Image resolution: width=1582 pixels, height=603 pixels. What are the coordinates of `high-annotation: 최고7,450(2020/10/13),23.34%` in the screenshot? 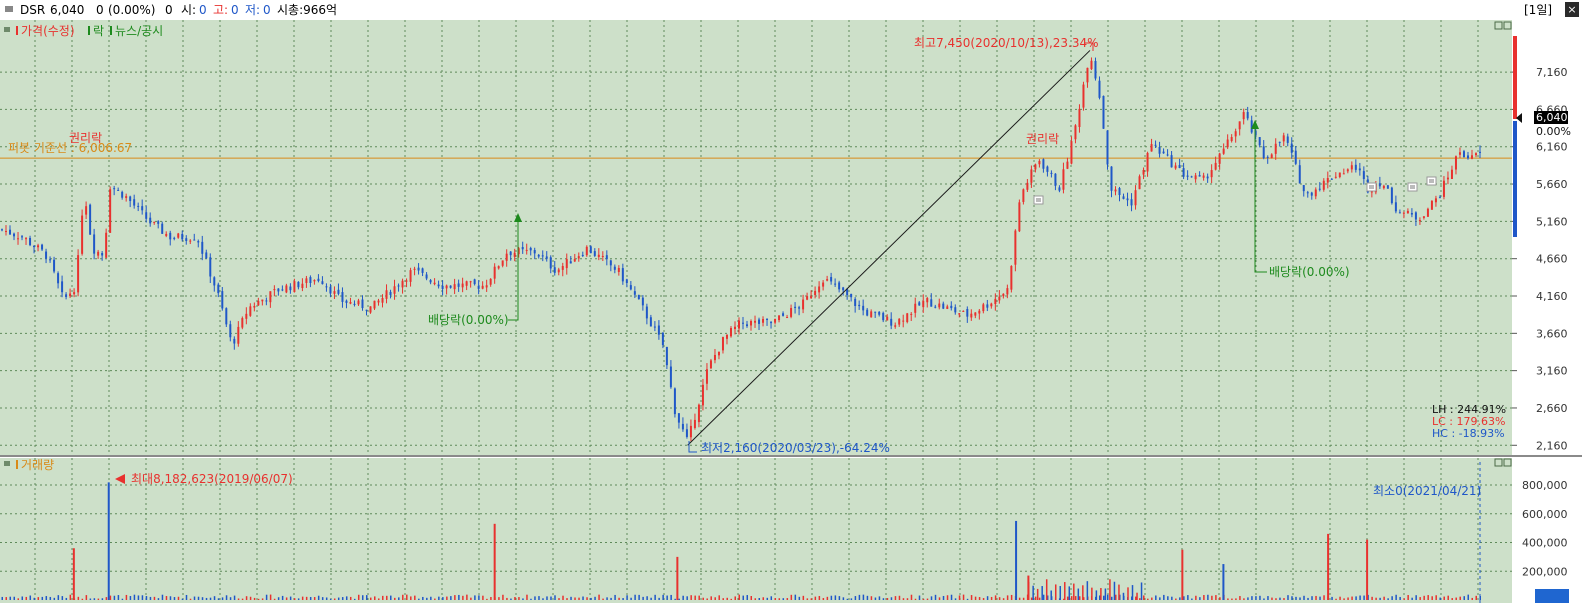 It's located at (1006, 43).